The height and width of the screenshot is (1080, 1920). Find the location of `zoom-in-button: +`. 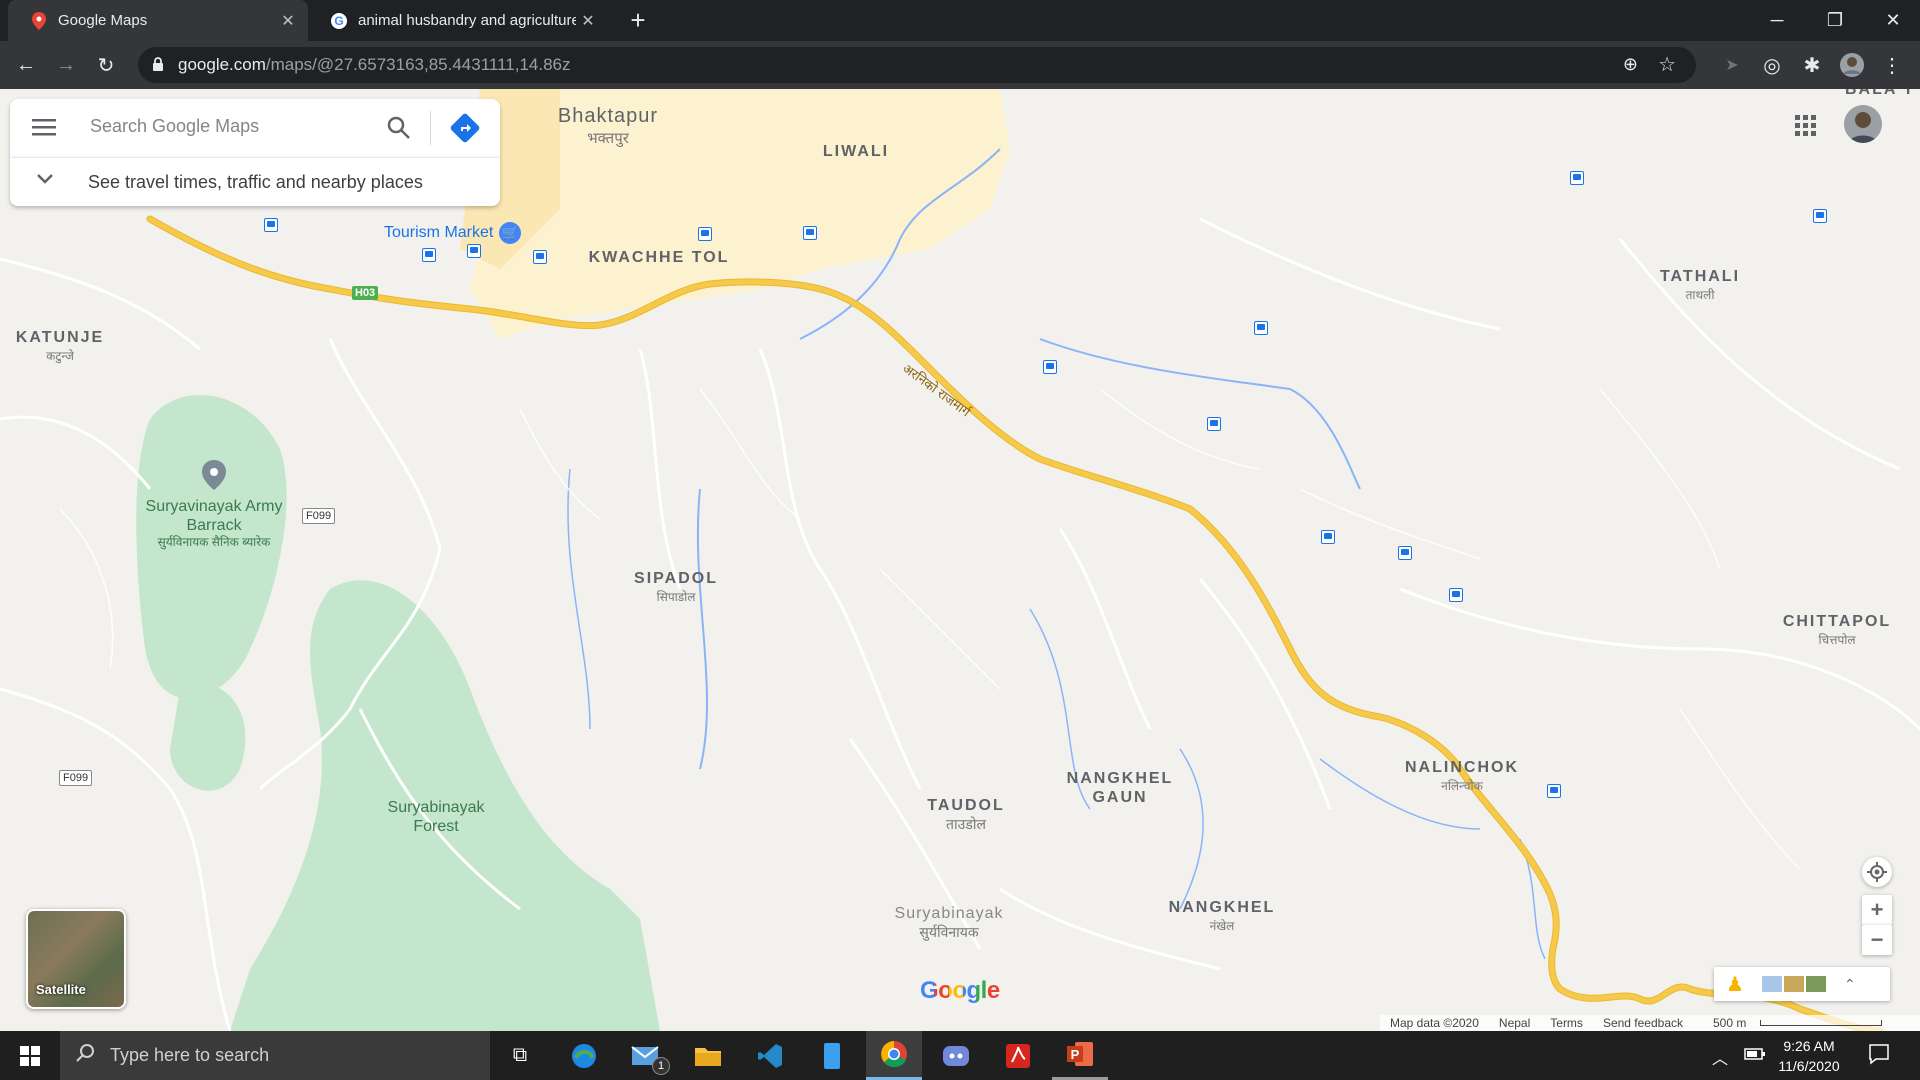

zoom-in-button: + is located at coordinates (1877, 910).